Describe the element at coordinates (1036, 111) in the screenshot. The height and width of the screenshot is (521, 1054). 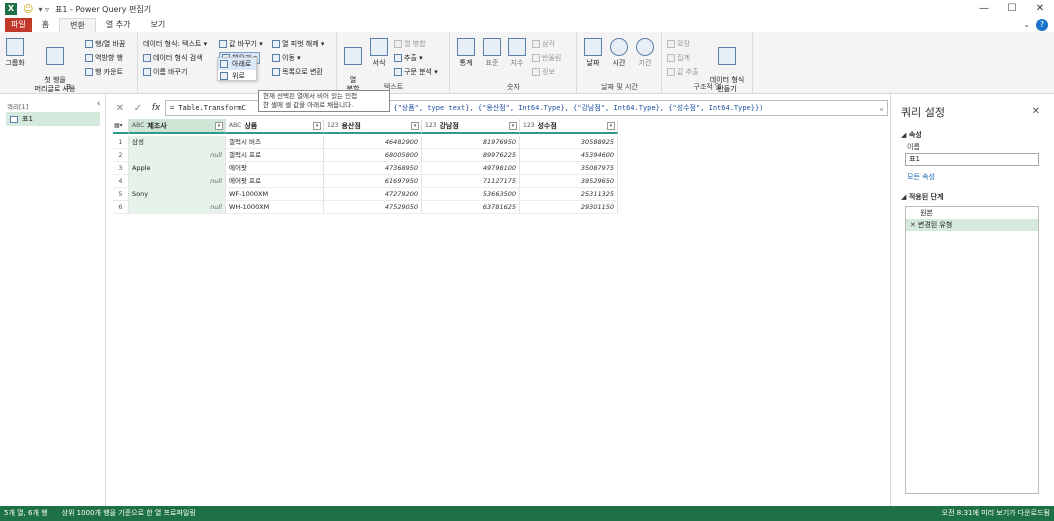
I see `close-settings-icon: ✕` at that location.